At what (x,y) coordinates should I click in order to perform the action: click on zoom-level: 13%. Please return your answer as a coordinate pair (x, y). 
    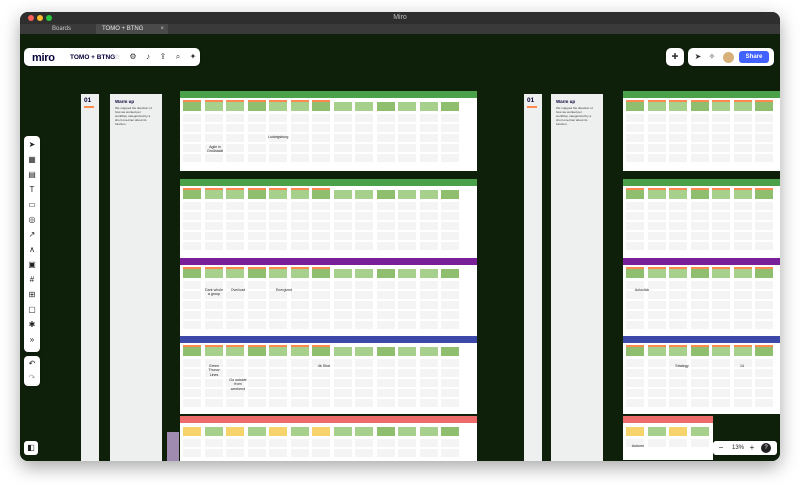
    Looking at the image, I should click on (738, 448).